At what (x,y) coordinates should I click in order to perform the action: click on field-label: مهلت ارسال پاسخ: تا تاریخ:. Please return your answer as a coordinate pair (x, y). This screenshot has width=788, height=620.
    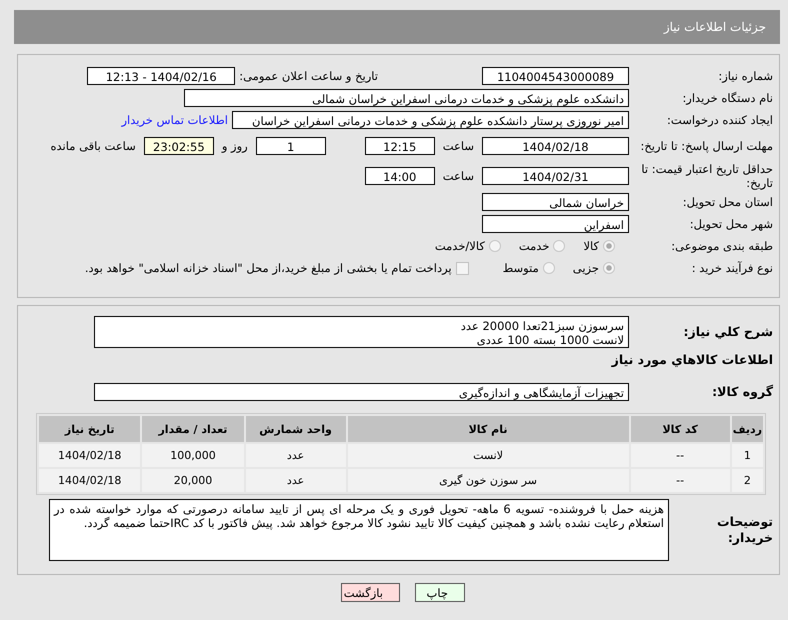
    Looking at the image, I should click on (706, 146).